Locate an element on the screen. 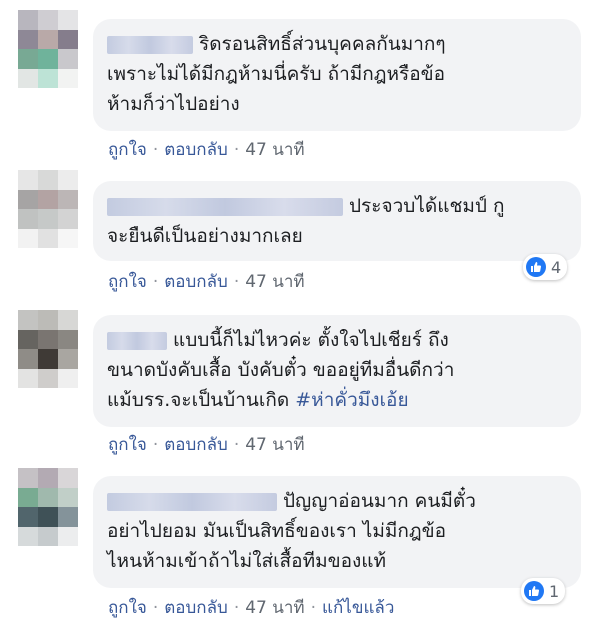  comment-bubble: ประจวบได้แชมป์ กู จะยืนดีเป็นอย่างมากเลย is located at coordinates (337, 221).